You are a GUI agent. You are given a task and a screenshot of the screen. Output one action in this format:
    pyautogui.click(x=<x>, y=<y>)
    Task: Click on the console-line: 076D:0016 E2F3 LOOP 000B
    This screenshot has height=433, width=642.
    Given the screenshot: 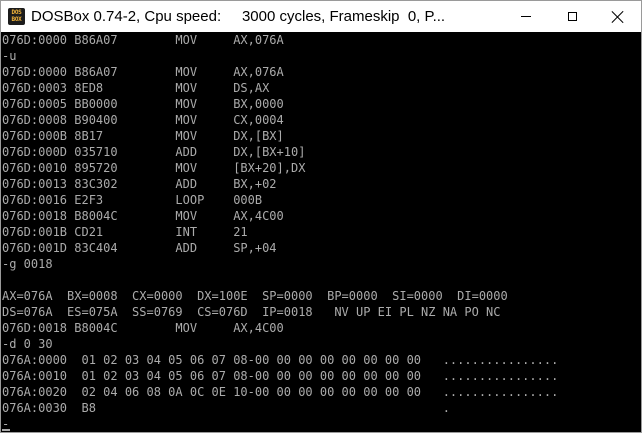 What is the action you would take?
    pyautogui.click(x=132, y=200)
    